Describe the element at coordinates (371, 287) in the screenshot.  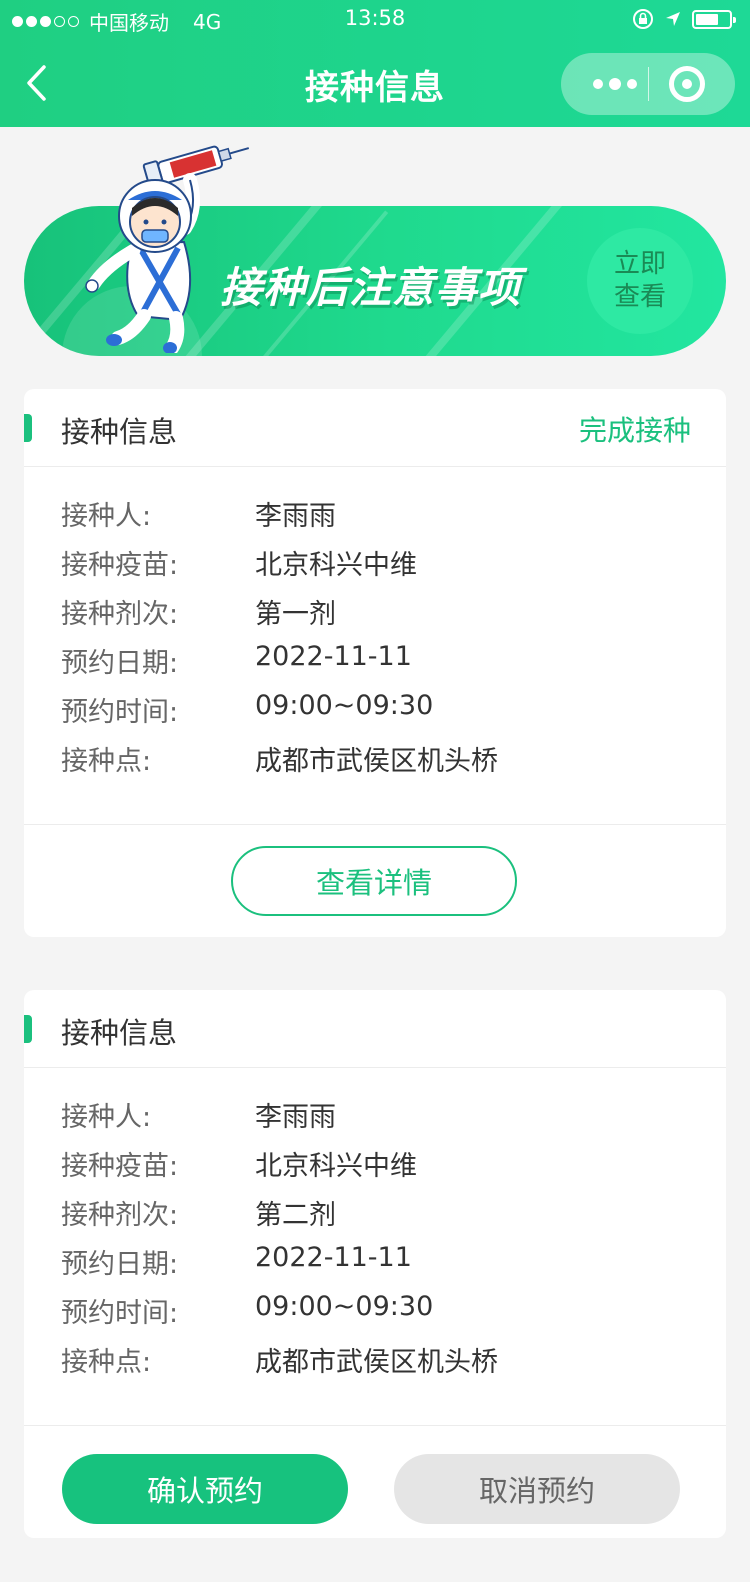
I see `banner-title: 接种后注意事项` at that location.